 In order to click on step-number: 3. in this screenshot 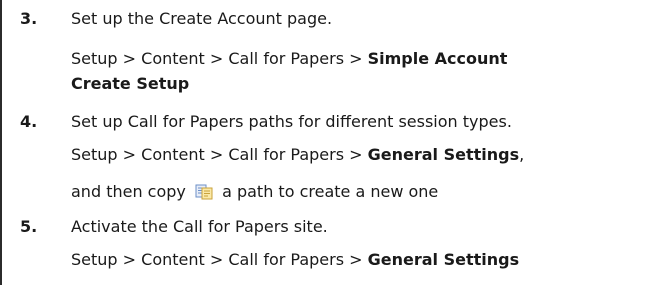, I will do `click(29, 18)`.